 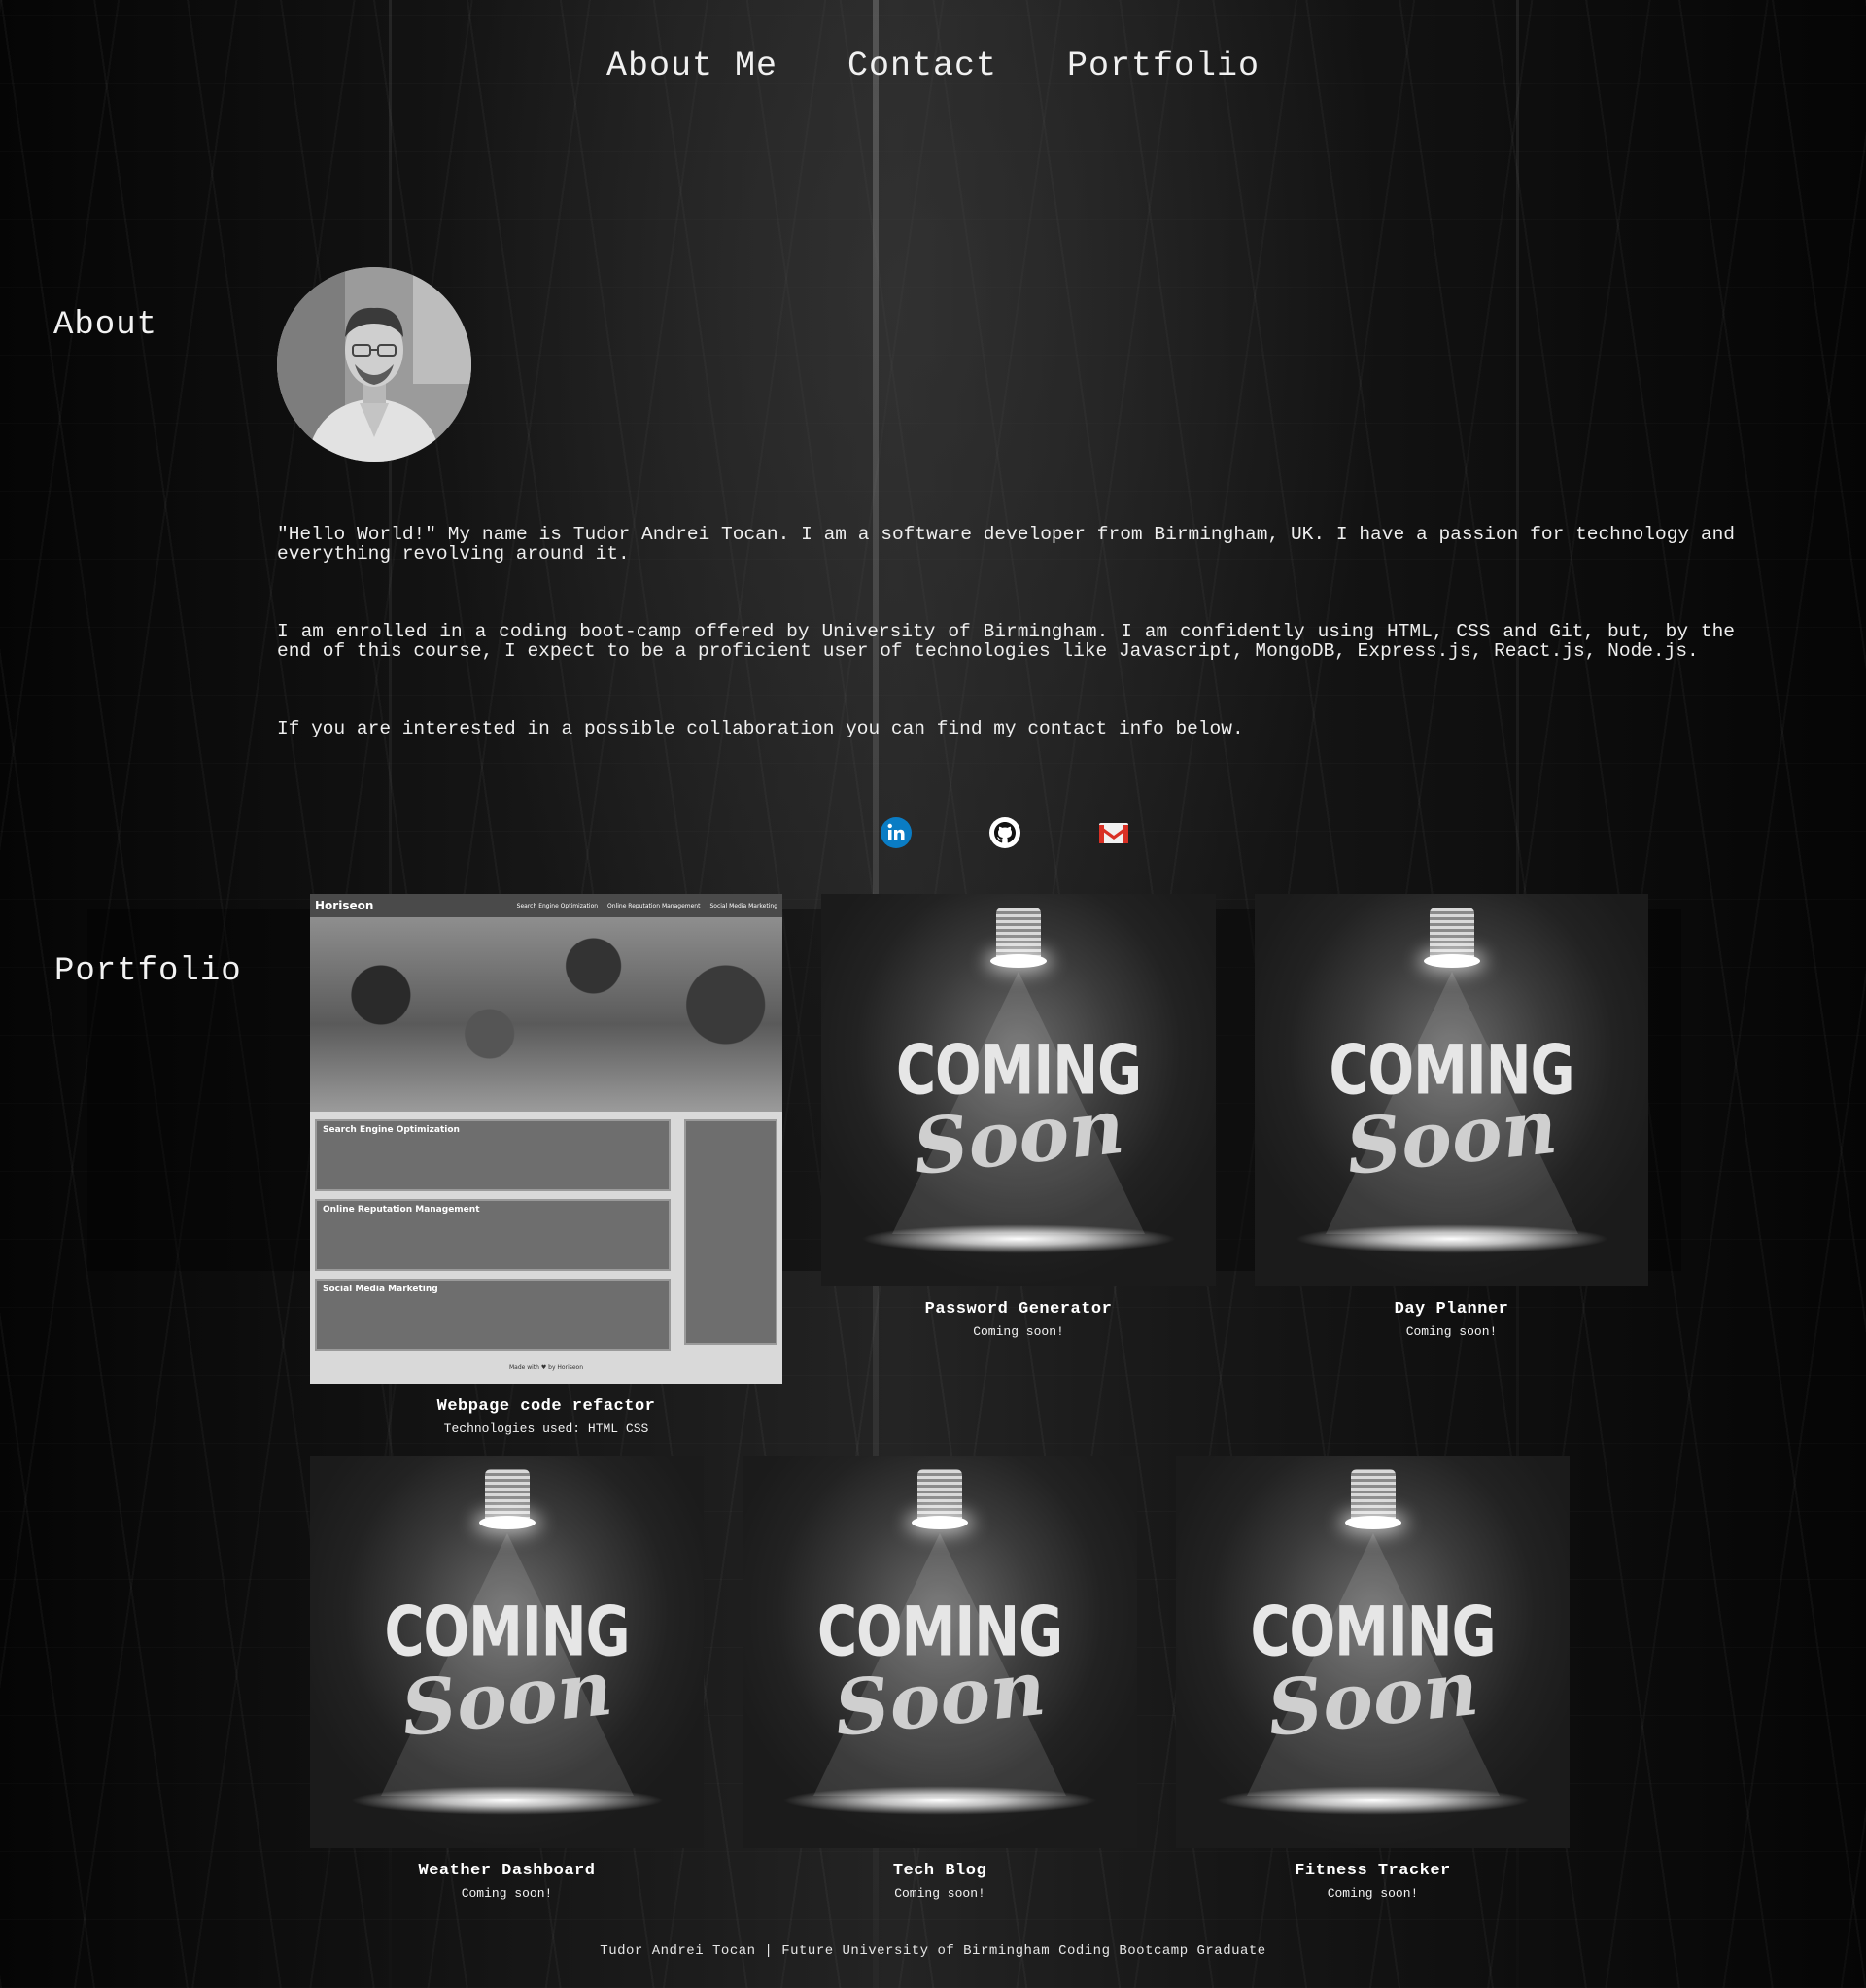 I want to click on horiseon-nav-item: Search Engine Optimization, so click(x=557, y=905).